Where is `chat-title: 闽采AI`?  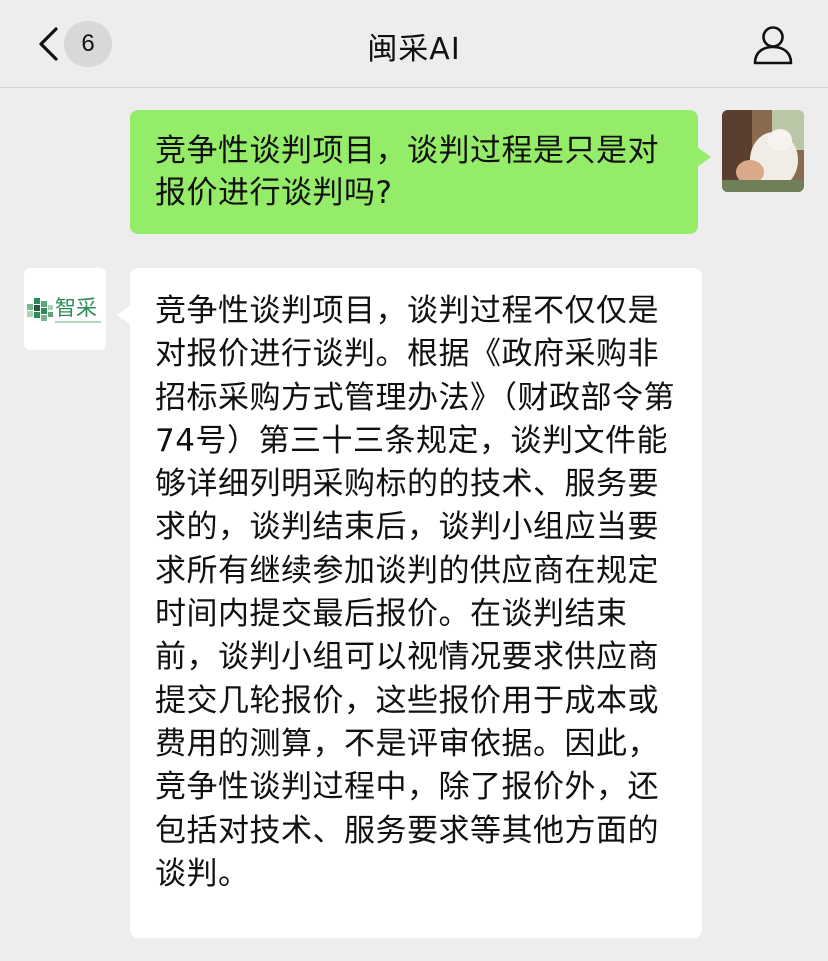
chat-title: 闽采AI is located at coordinates (414, 49).